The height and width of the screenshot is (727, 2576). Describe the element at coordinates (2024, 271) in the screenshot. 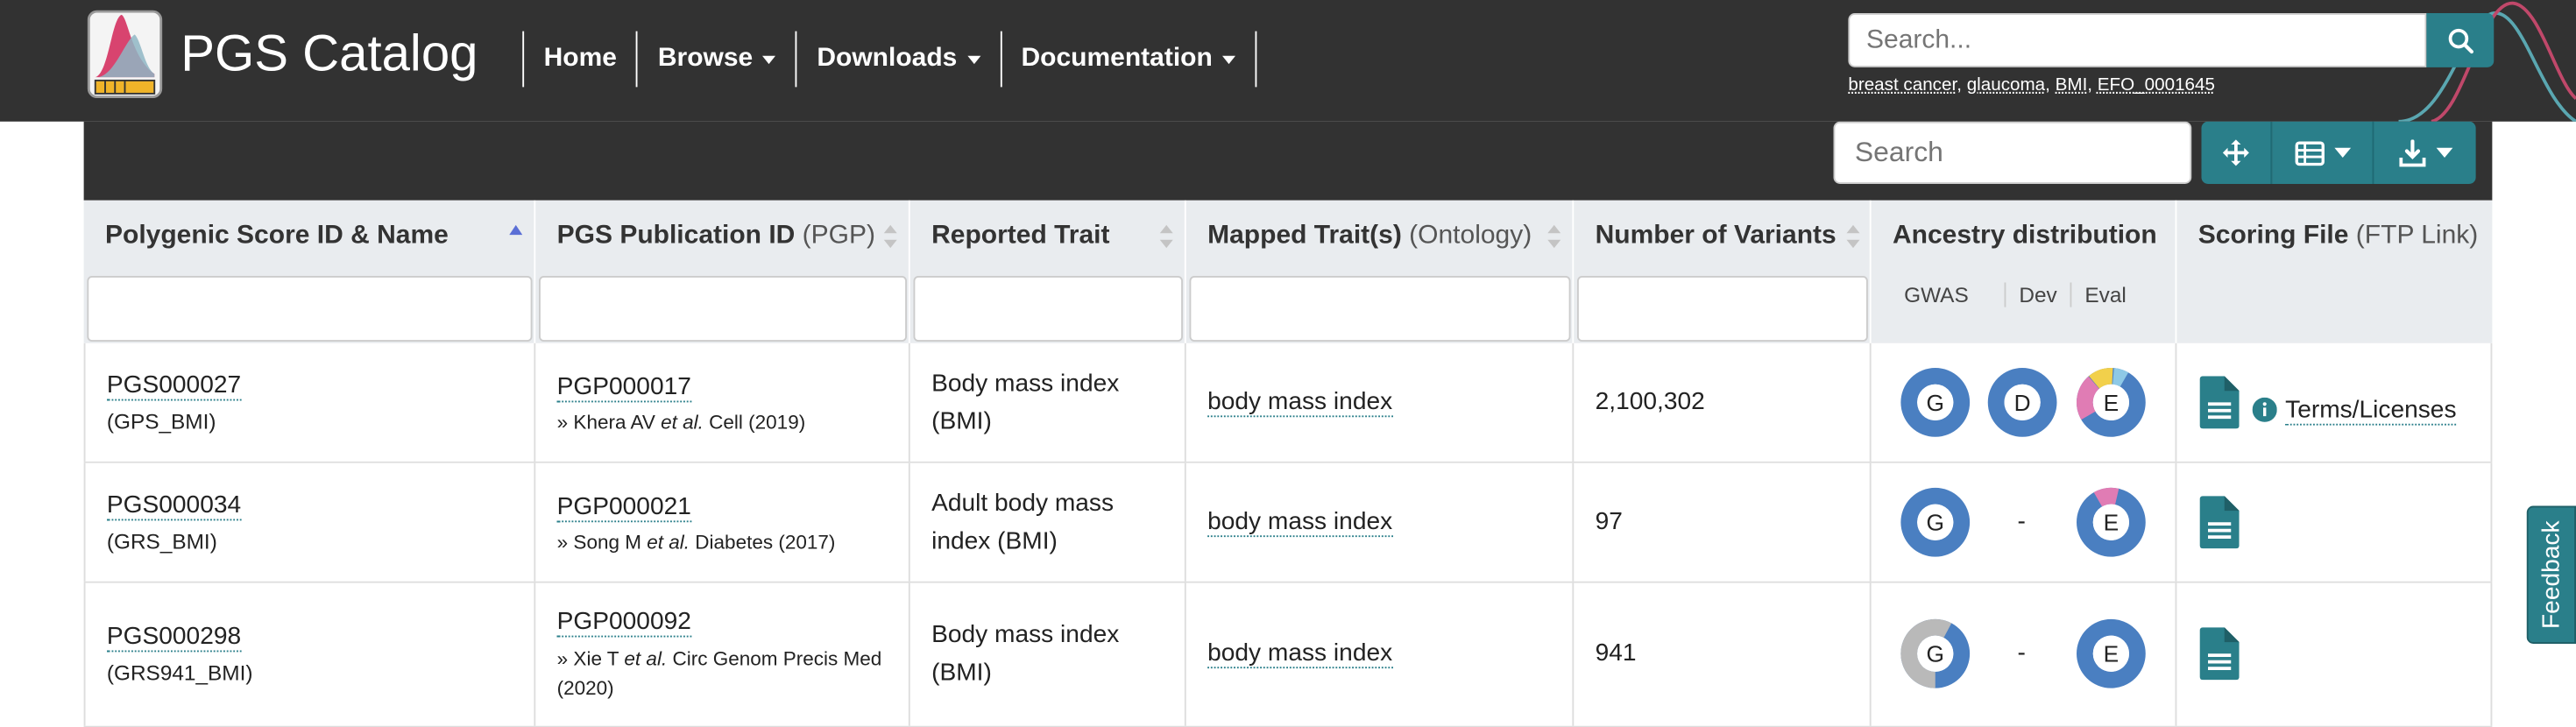

I see `column-header-ancestry: Ancestry distribution GWAS Dev Eval` at that location.